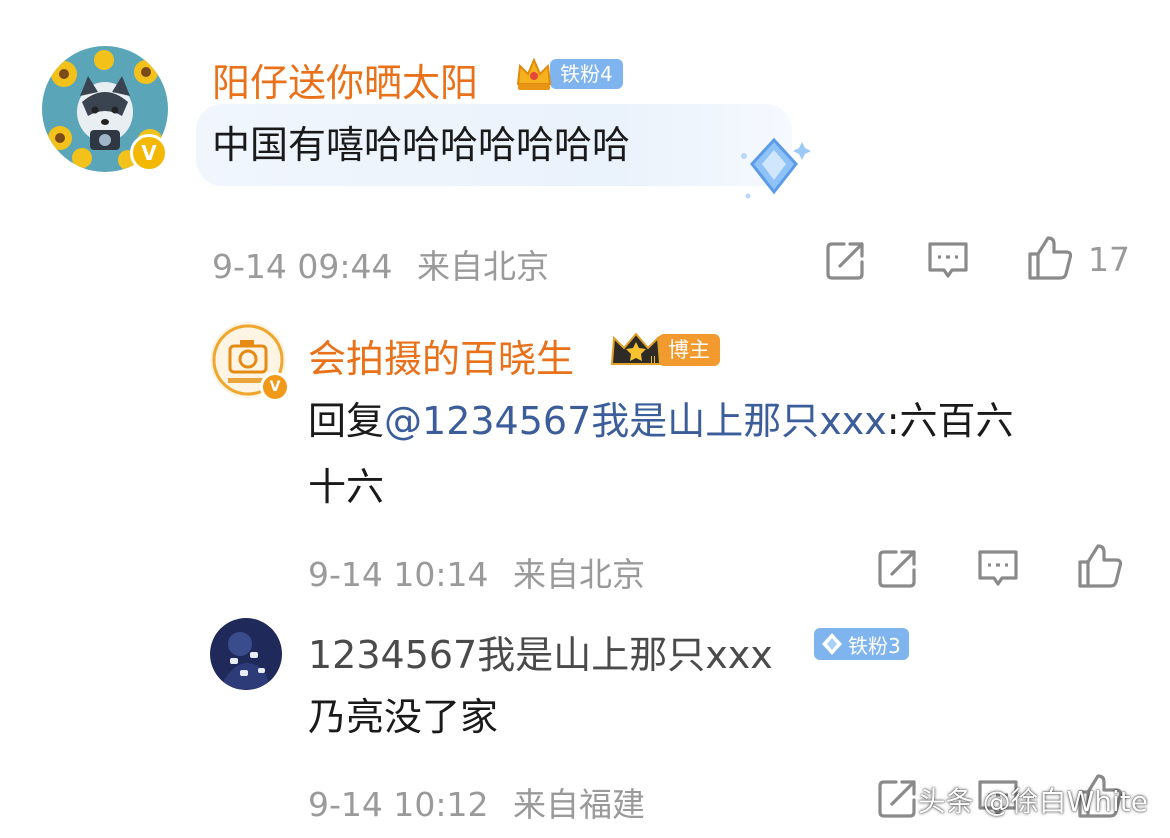 This screenshot has height=838, width=1170. I want to click on reply-text-line1: :六百六, so click(950, 421).